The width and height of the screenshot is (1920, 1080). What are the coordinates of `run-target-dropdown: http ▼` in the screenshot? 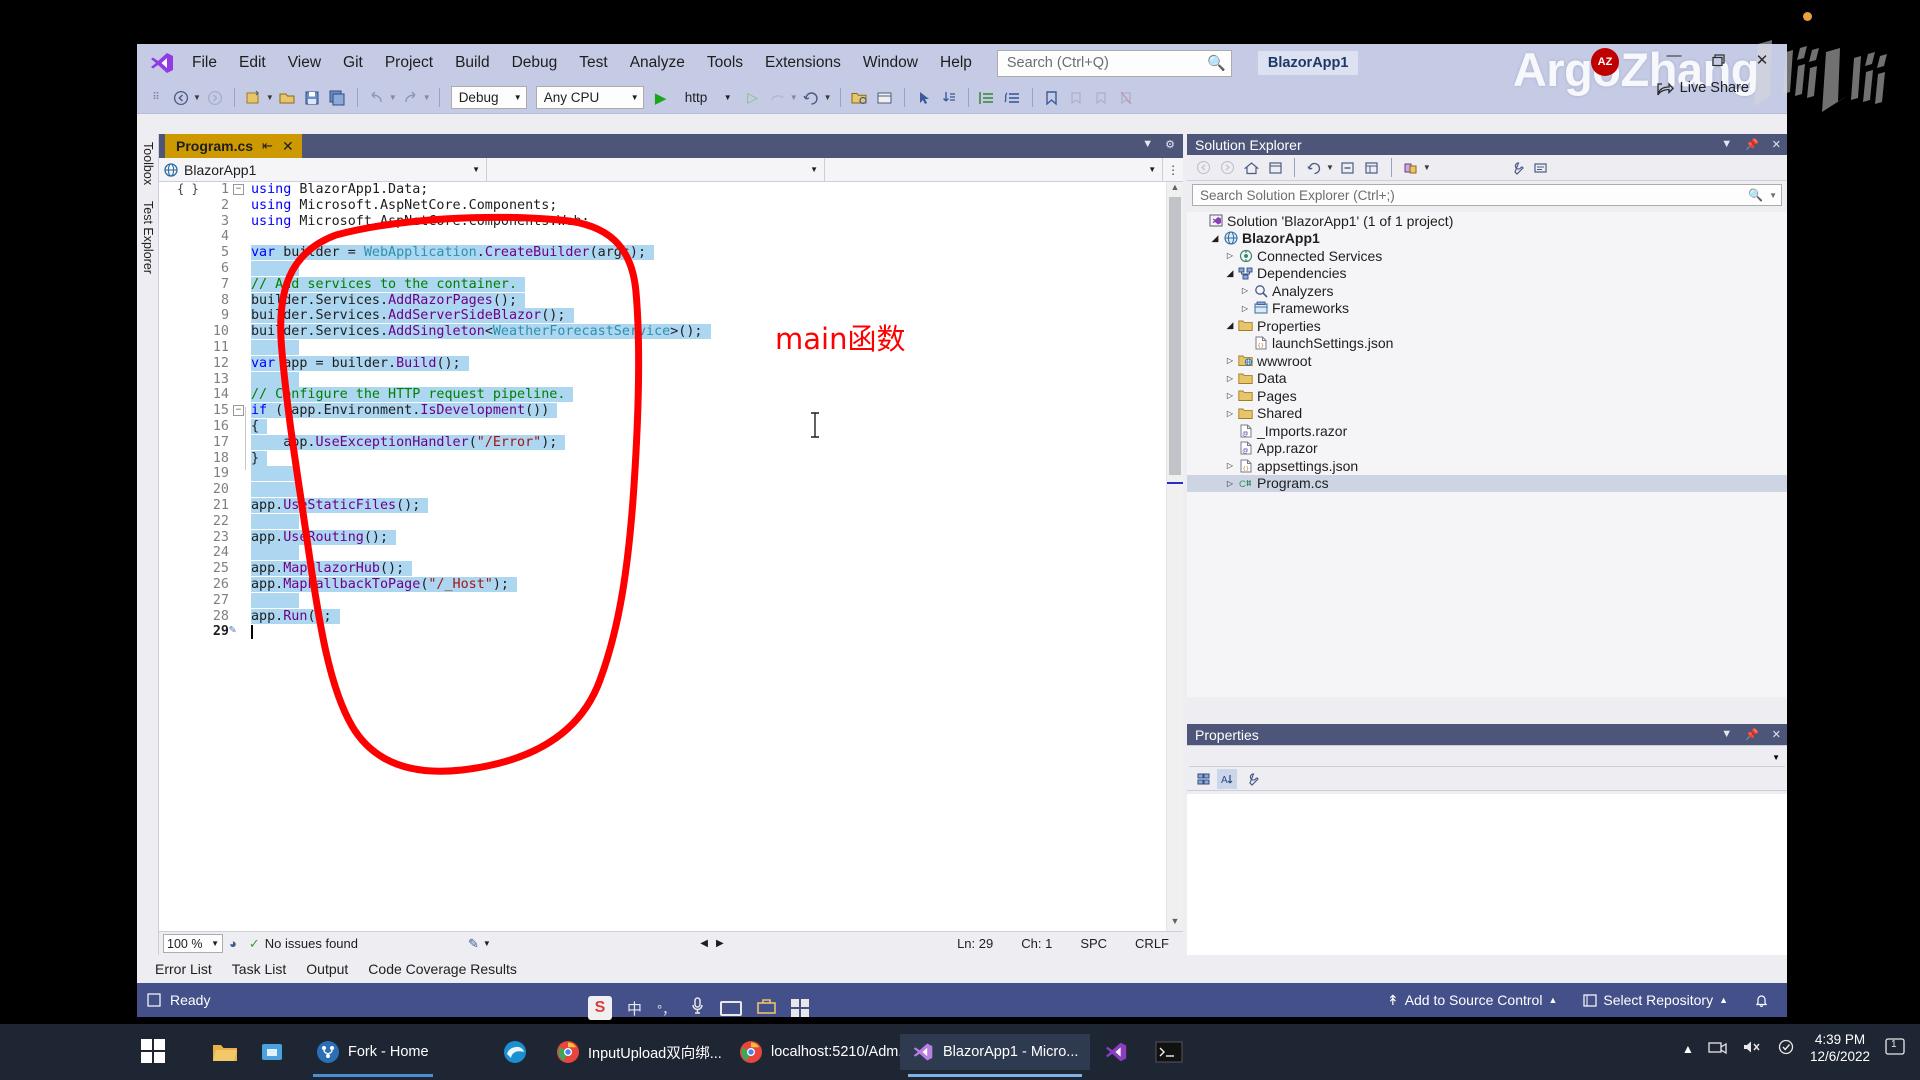 It's located at (707, 97).